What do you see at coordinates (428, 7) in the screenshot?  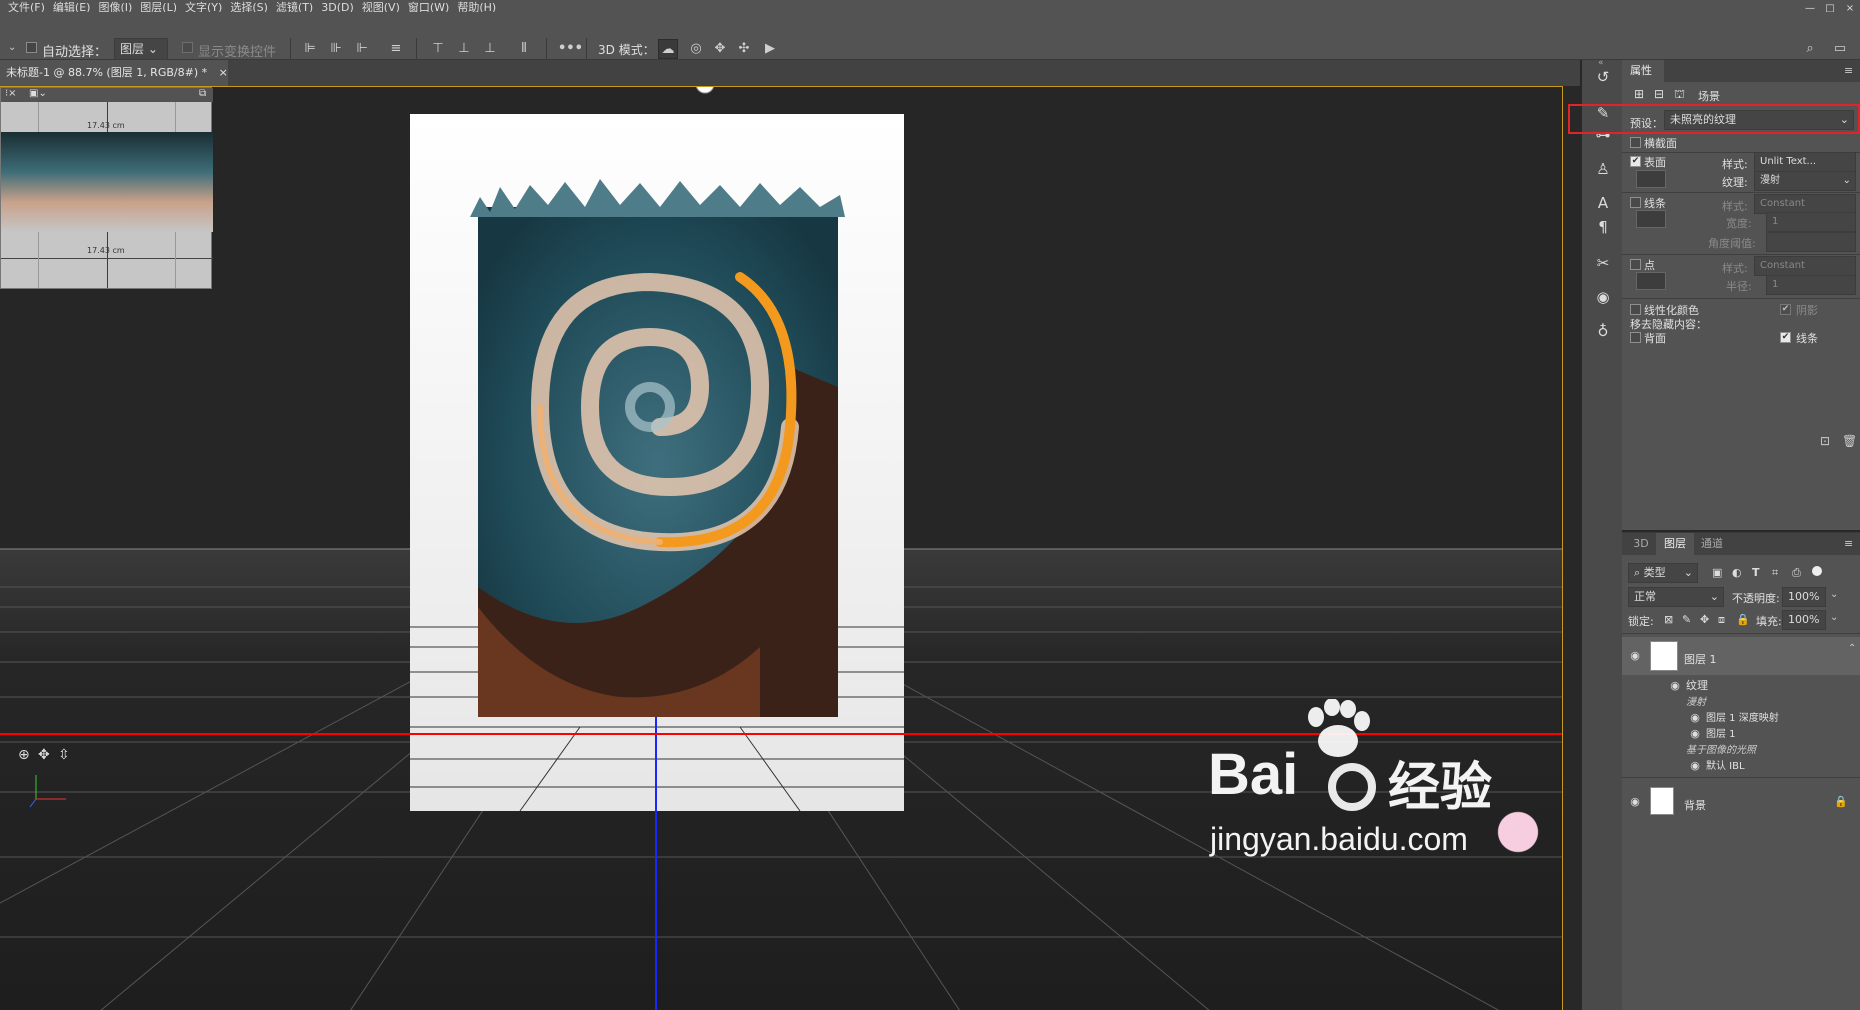 I see `menu-item: 窗口(W)` at bounding box center [428, 7].